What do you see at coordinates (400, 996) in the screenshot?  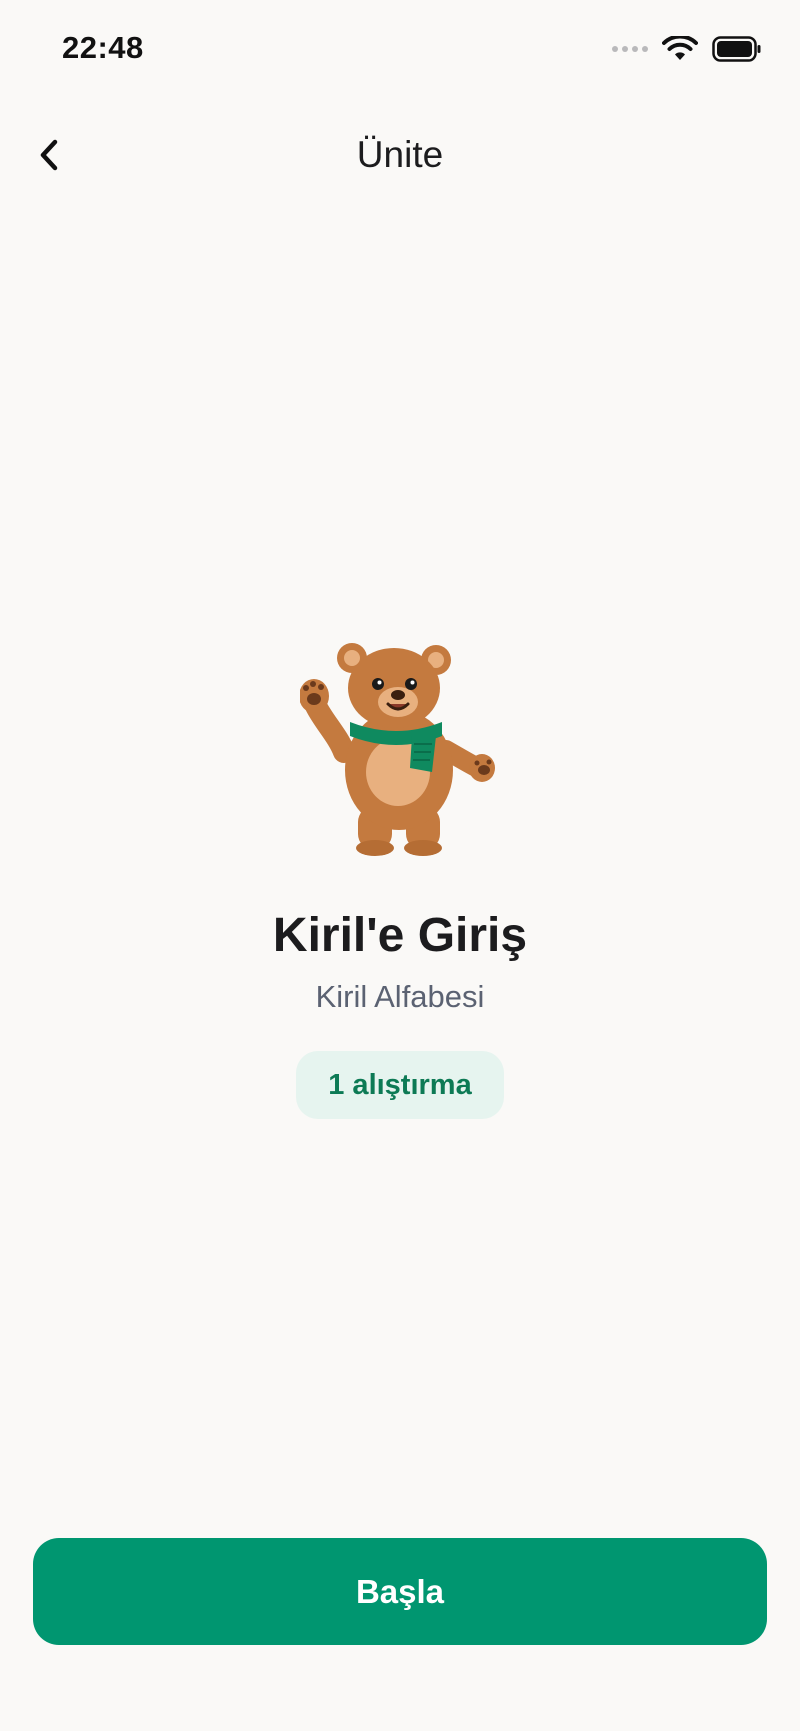 I see `unit-subtitle: Kiril Alfabesi` at bounding box center [400, 996].